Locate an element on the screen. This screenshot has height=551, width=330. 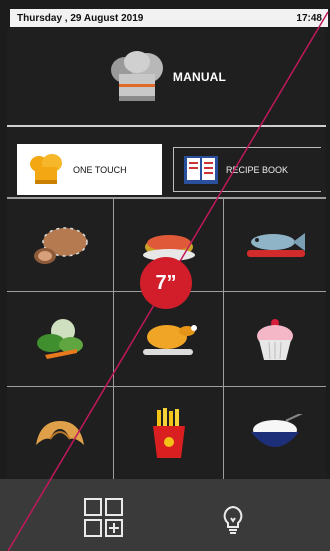
program-fish is located at coordinates (275, 245).